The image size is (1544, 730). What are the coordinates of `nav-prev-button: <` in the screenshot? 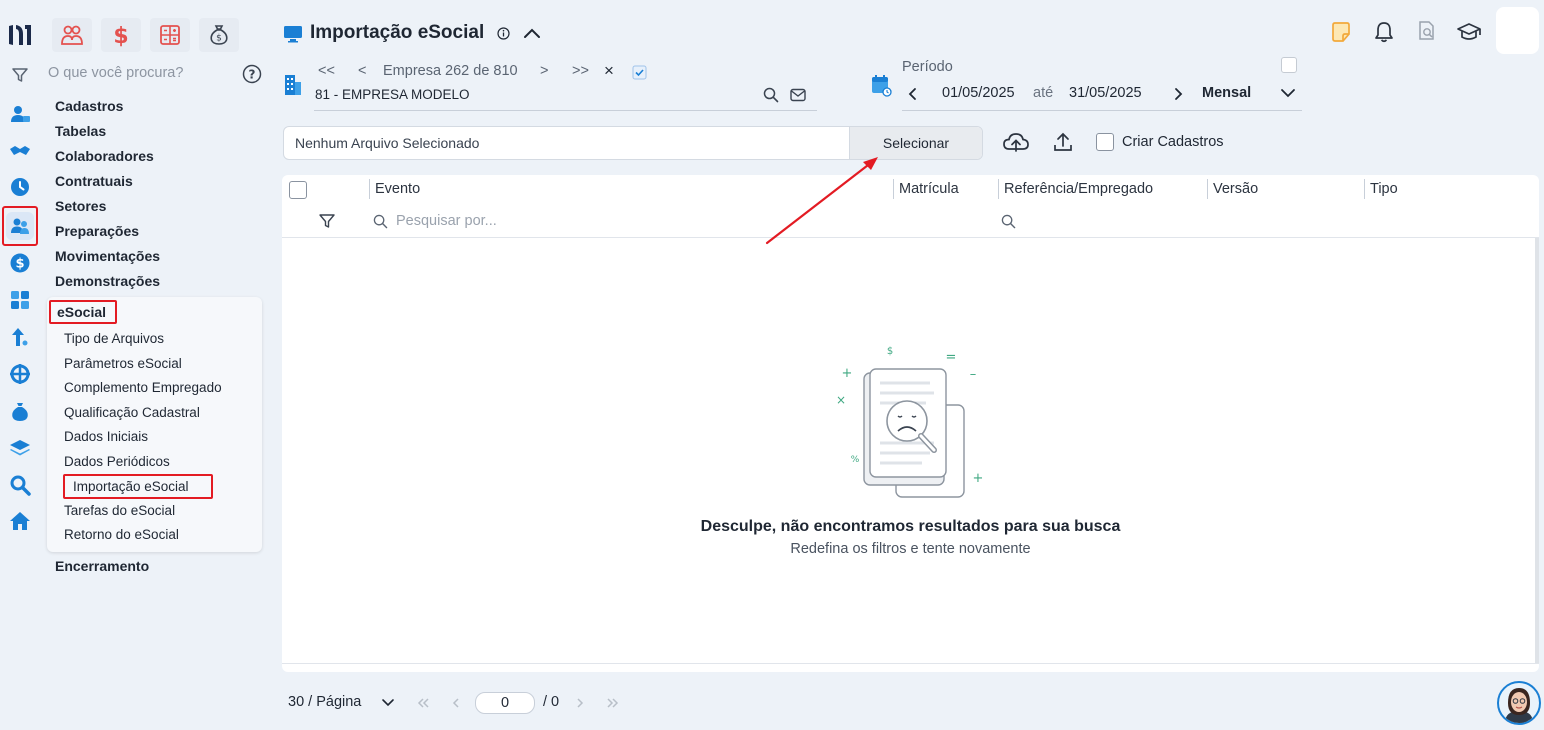 It's located at (362, 71).